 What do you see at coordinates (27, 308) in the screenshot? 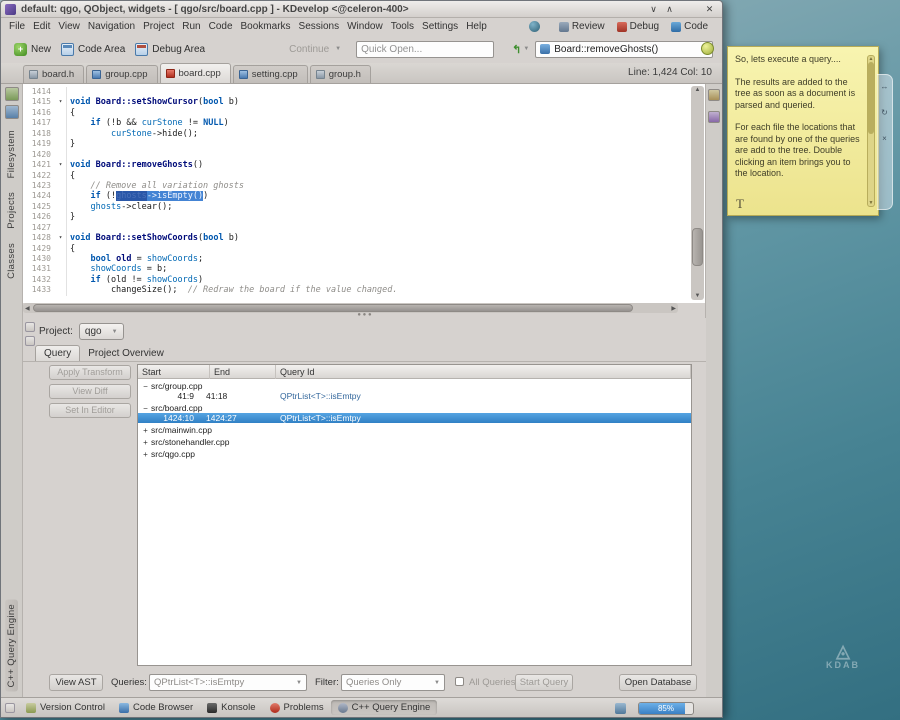
I see `scroll-left-icon: ◀` at bounding box center [27, 308].